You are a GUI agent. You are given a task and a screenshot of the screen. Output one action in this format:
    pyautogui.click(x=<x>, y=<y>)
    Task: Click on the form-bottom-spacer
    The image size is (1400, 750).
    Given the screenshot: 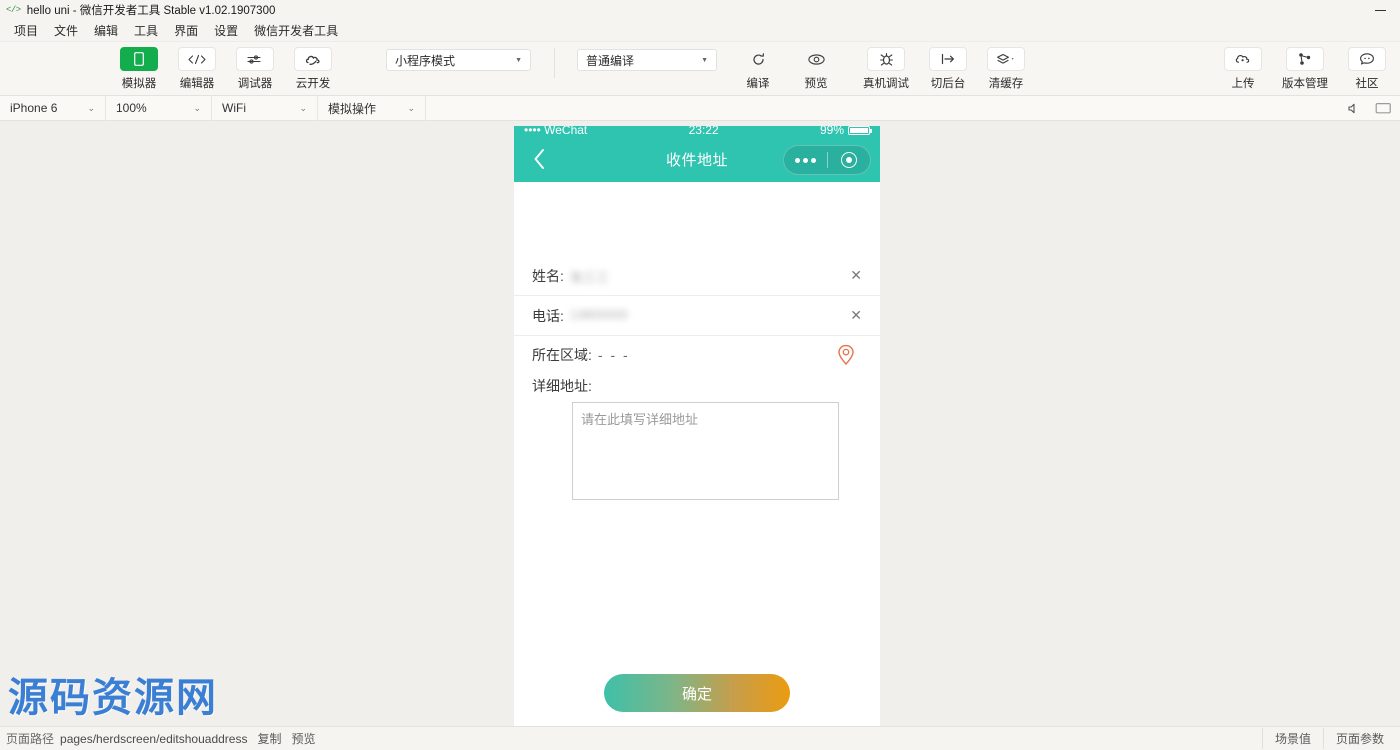 What is the action you would take?
    pyautogui.click(x=697, y=575)
    